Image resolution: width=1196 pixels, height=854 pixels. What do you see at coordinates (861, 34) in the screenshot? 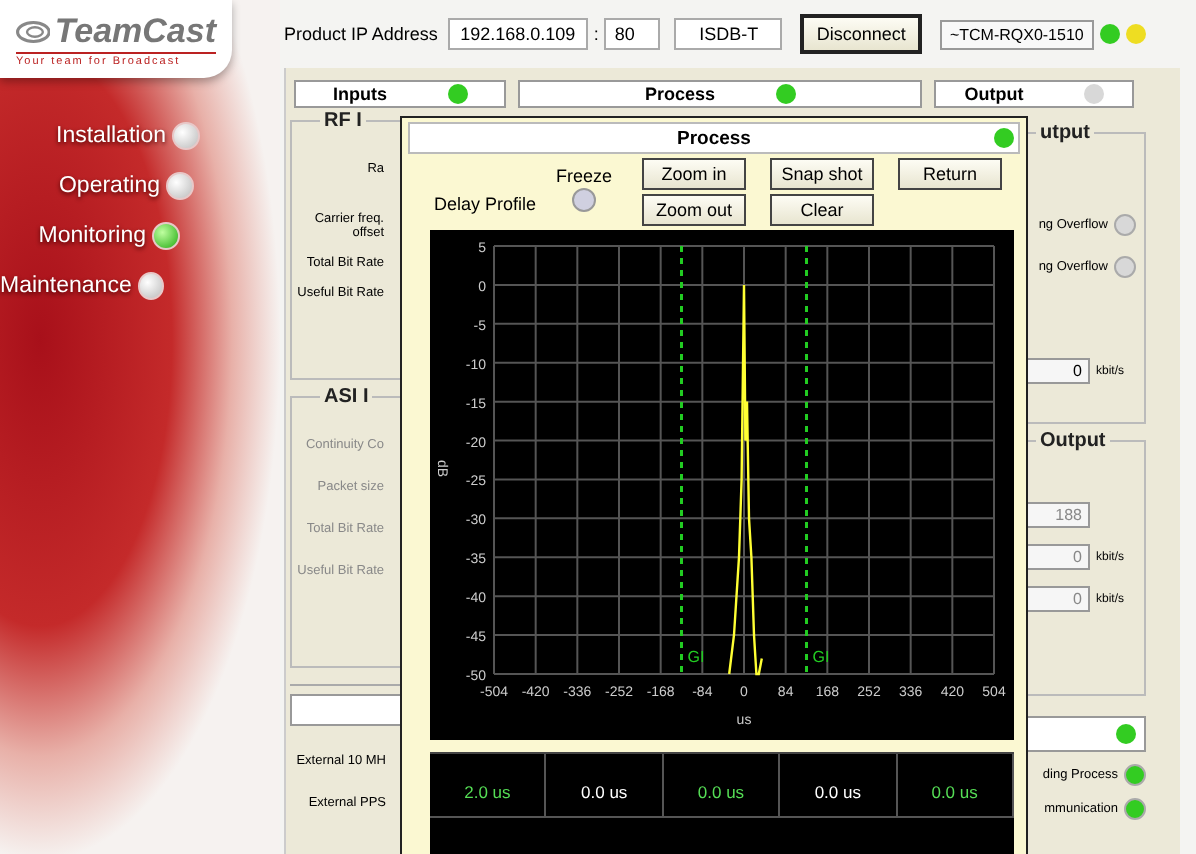
I see `disconnect-button: Disconnect` at bounding box center [861, 34].